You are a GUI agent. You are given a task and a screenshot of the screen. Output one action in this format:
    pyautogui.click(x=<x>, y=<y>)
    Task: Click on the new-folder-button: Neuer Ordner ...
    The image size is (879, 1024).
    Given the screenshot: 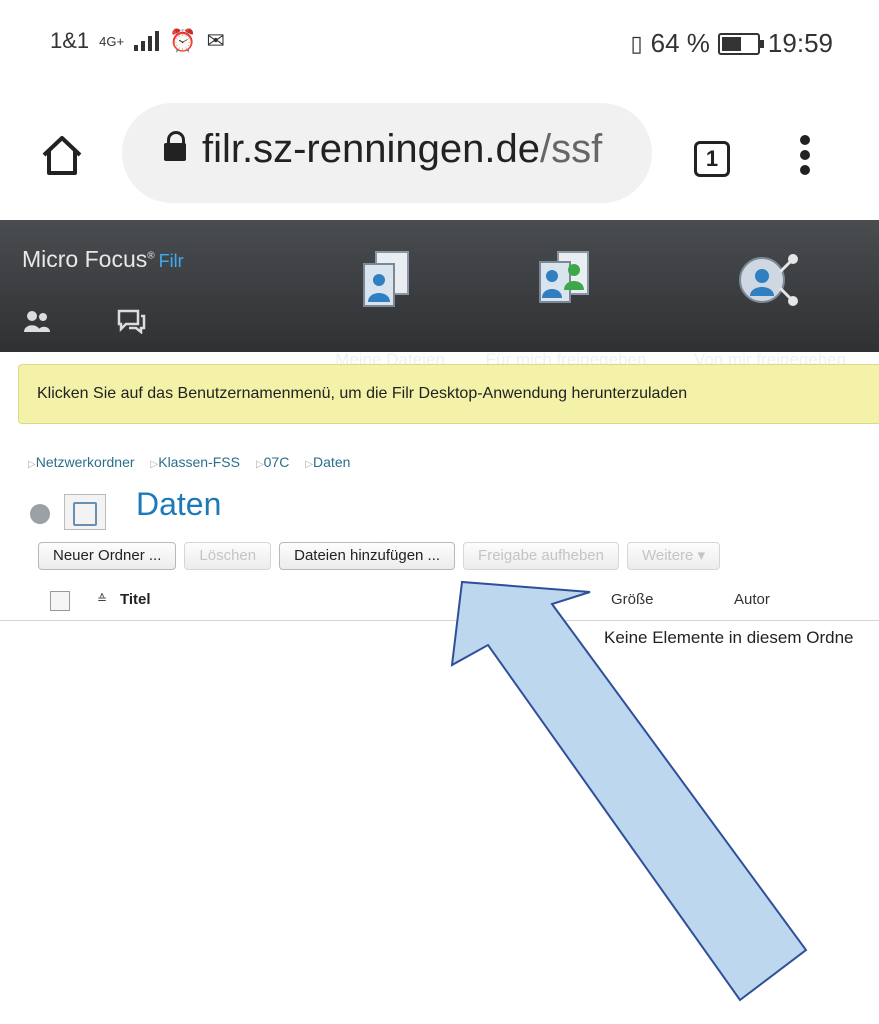 What is the action you would take?
    pyautogui.click(x=107, y=556)
    